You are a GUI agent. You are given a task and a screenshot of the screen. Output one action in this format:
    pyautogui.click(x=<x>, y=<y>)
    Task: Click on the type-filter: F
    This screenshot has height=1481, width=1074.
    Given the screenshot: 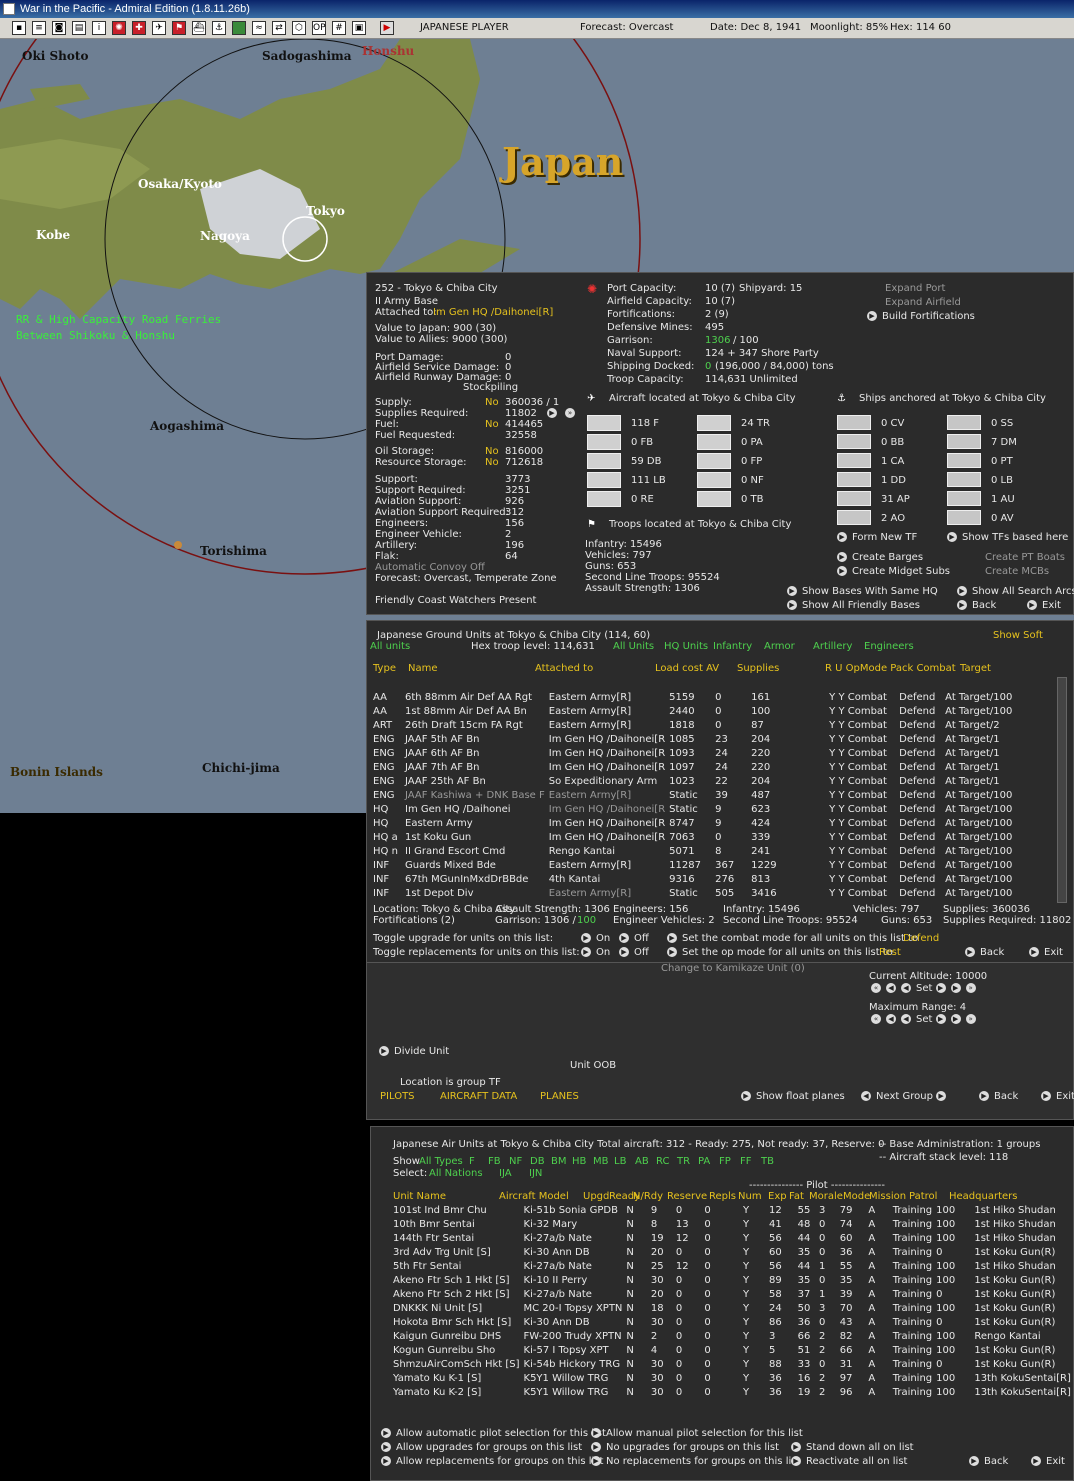 What is the action you would take?
    pyautogui.click(x=472, y=1161)
    